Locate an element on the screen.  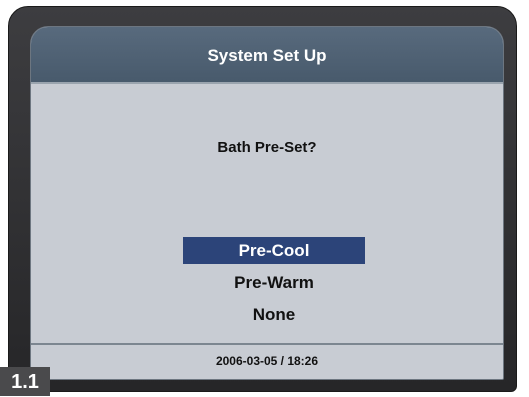
option-pre-warm: Pre-Warm is located at coordinates (274, 282).